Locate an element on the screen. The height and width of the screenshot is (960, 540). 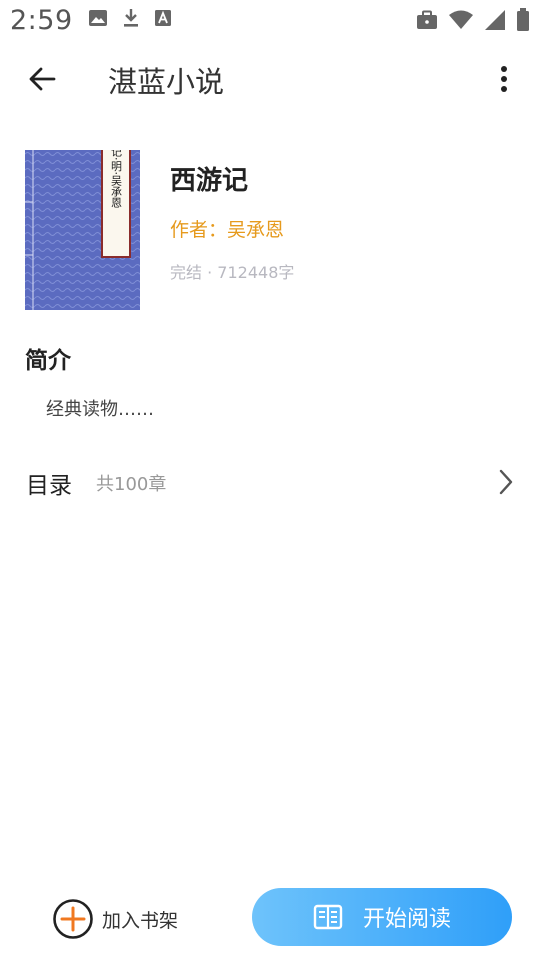
book-open-icon is located at coordinates (328, 917).